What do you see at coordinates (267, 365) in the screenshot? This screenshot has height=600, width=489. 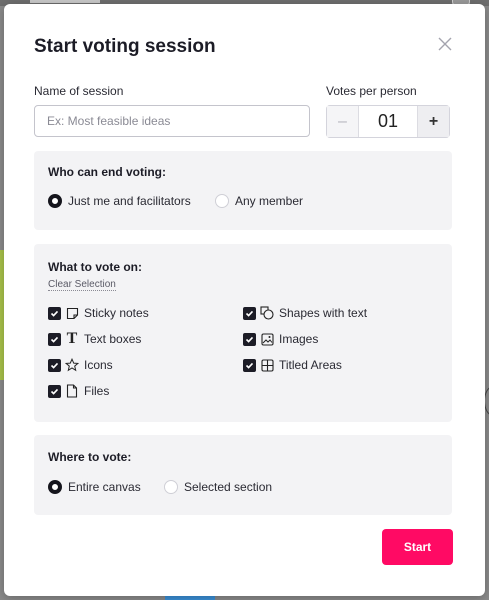 I see `grid-icon` at bounding box center [267, 365].